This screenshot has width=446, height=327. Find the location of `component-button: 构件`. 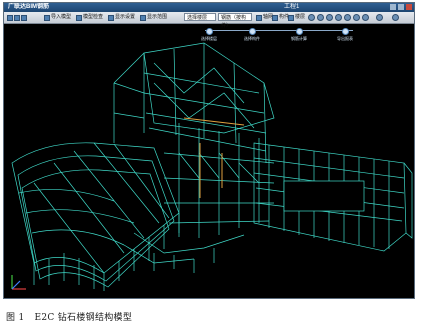

component-button: 构件 is located at coordinates (280, 17).